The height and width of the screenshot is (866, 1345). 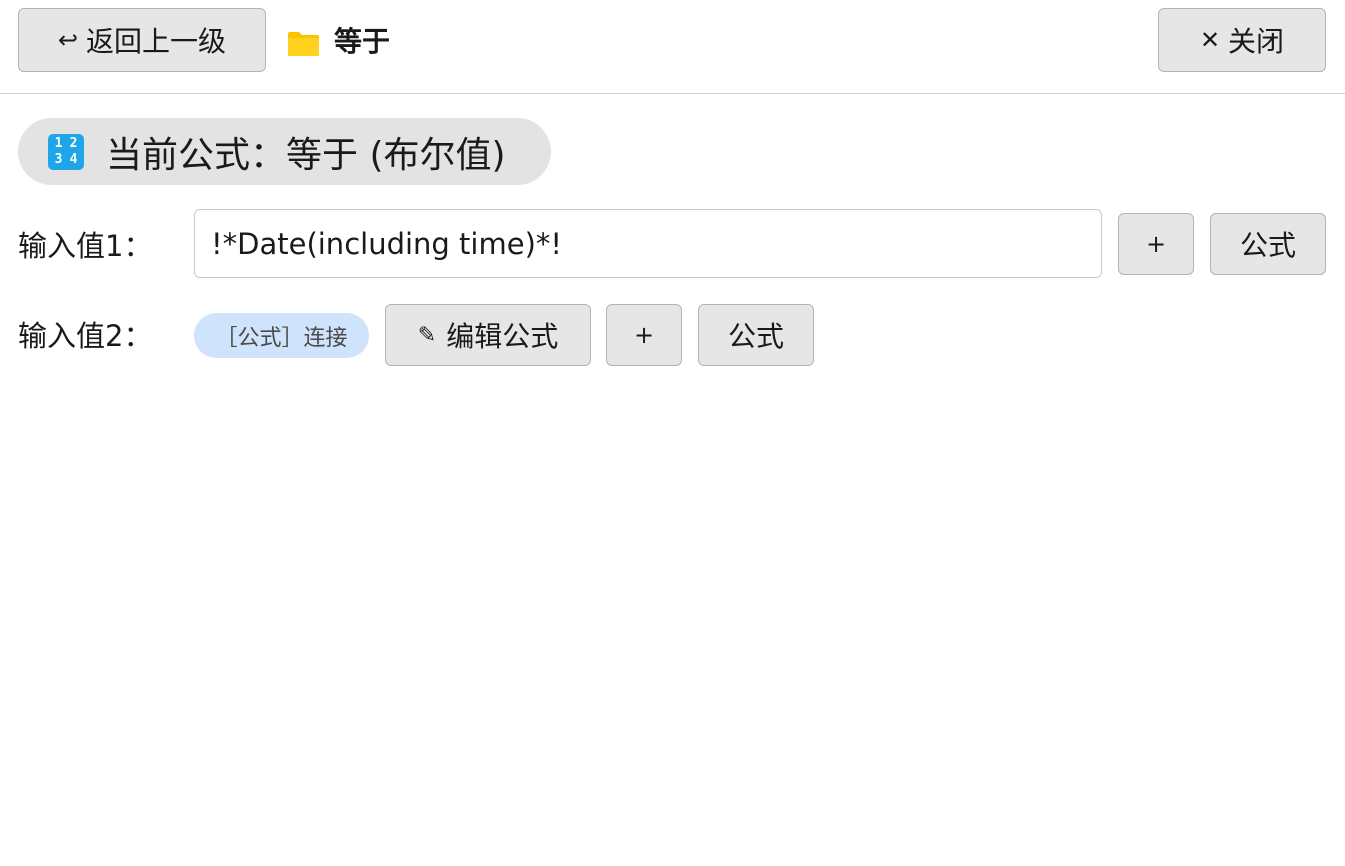 What do you see at coordinates (156, 41) in the screenshot?
I see `back-button-label: 返回上一级` at bounding box center [156, 41].